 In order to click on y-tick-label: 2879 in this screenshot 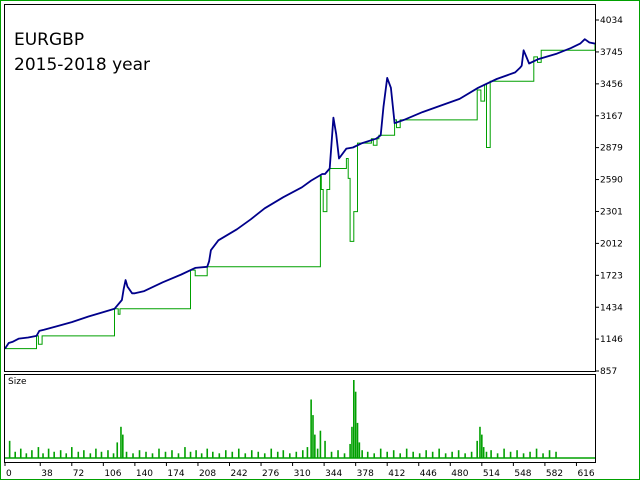, I will do `click(611, 149)`.